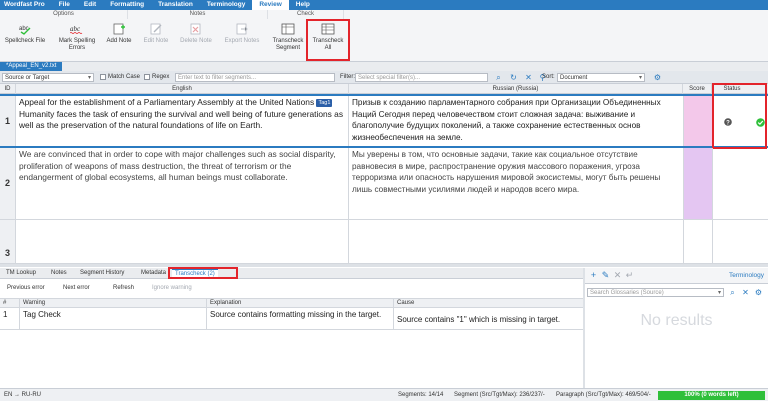 The height and width of the screenshot is (401, 768). I want to click on edit-note-label: Edit Note, so click(156, 41).